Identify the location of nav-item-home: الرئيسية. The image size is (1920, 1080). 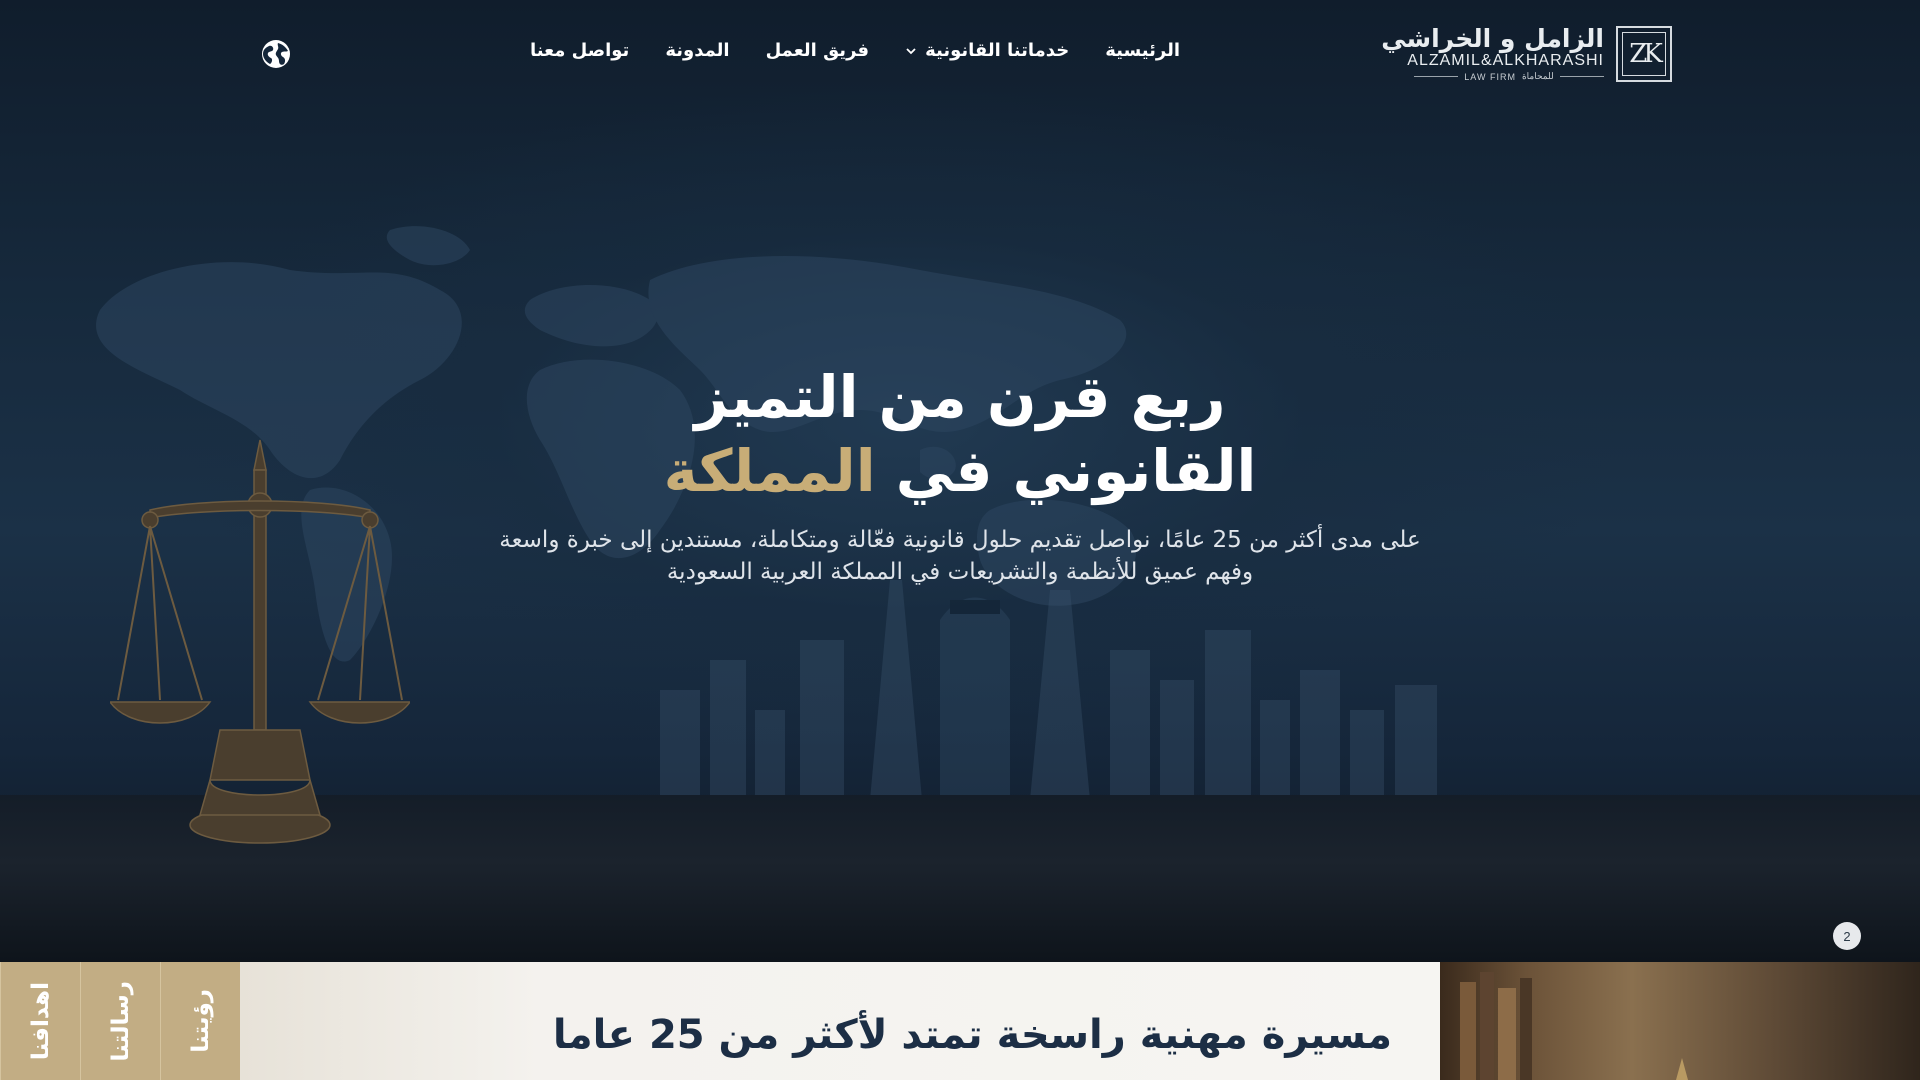
(1142, 50).